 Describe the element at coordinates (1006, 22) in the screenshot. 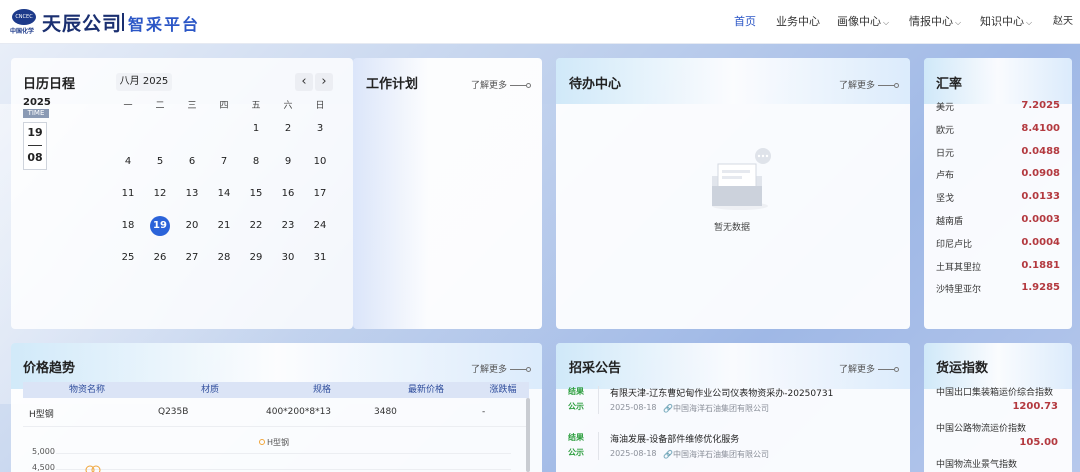

I see `nav-knowledge-center: 知识中心 ⌵` at that location.